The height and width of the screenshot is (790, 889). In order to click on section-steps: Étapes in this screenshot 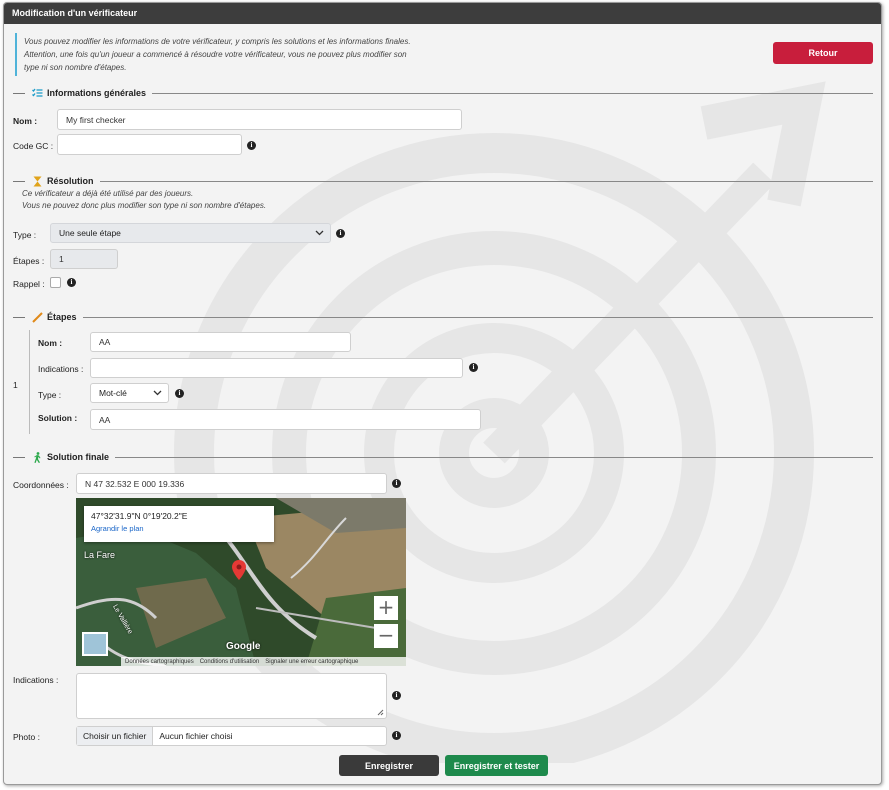, I will do `click(443, 317)`.